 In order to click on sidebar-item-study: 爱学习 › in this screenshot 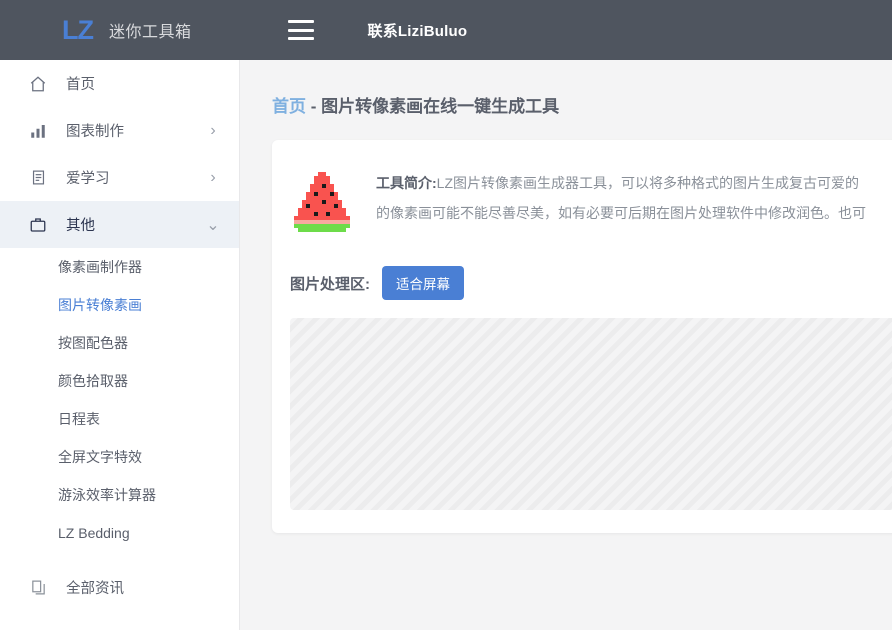, I will do `click(119, 177)`.